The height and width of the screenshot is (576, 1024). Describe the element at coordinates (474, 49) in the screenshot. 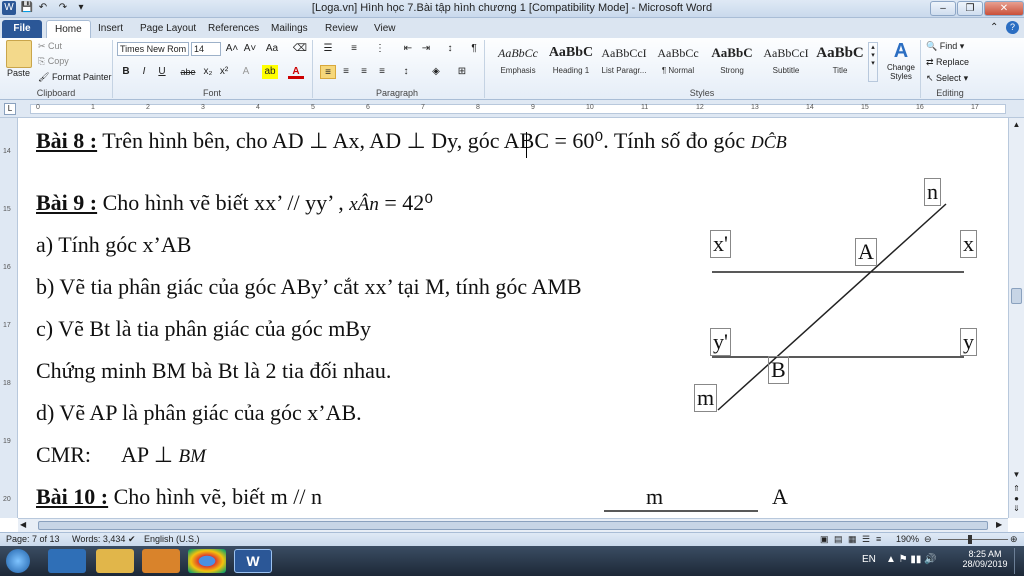

I see `show-formatting-icon: ¶` at that location.